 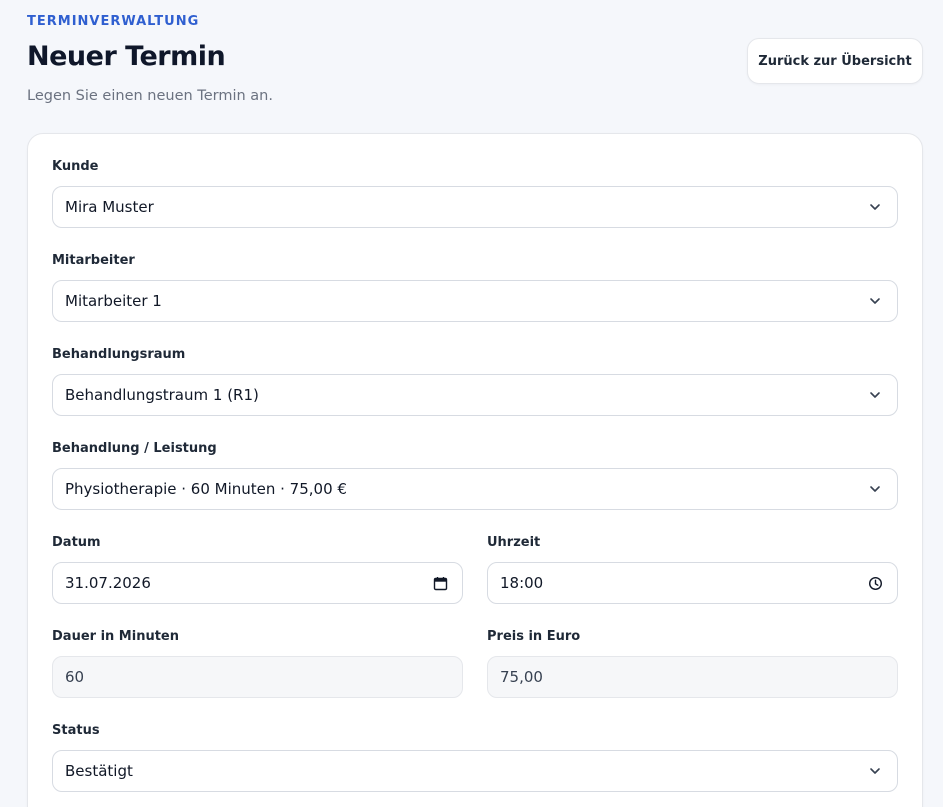 I want to click on time-label: Uhrzeit, so click(x=514, y=542).